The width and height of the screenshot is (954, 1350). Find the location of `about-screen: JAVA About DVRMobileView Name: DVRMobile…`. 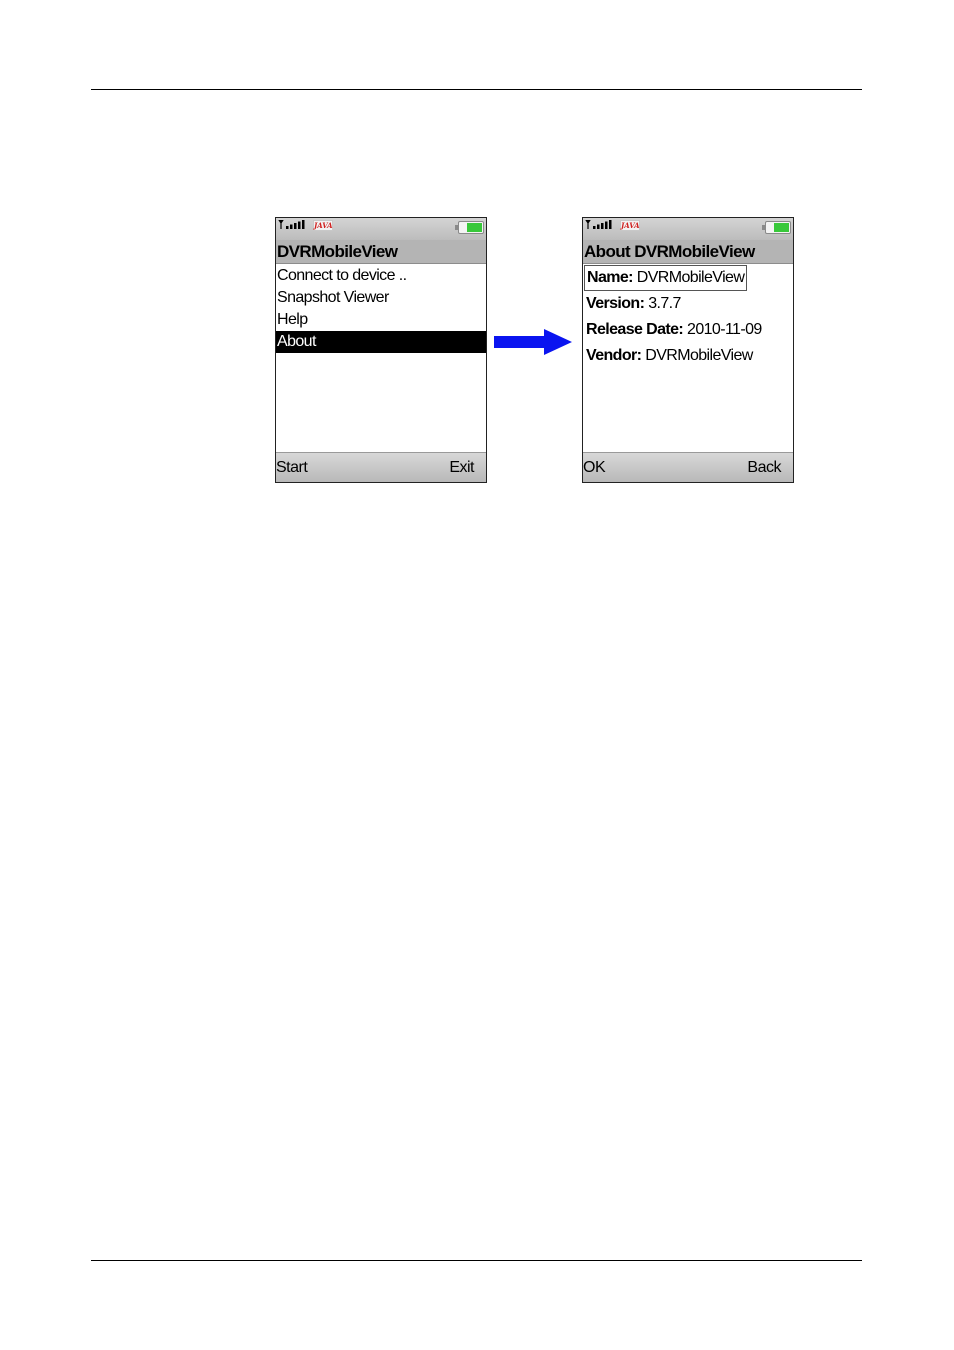

about-screen: JAVA About DVRMobileView Name: DVRMobile… is located at coordinates (688, 350).